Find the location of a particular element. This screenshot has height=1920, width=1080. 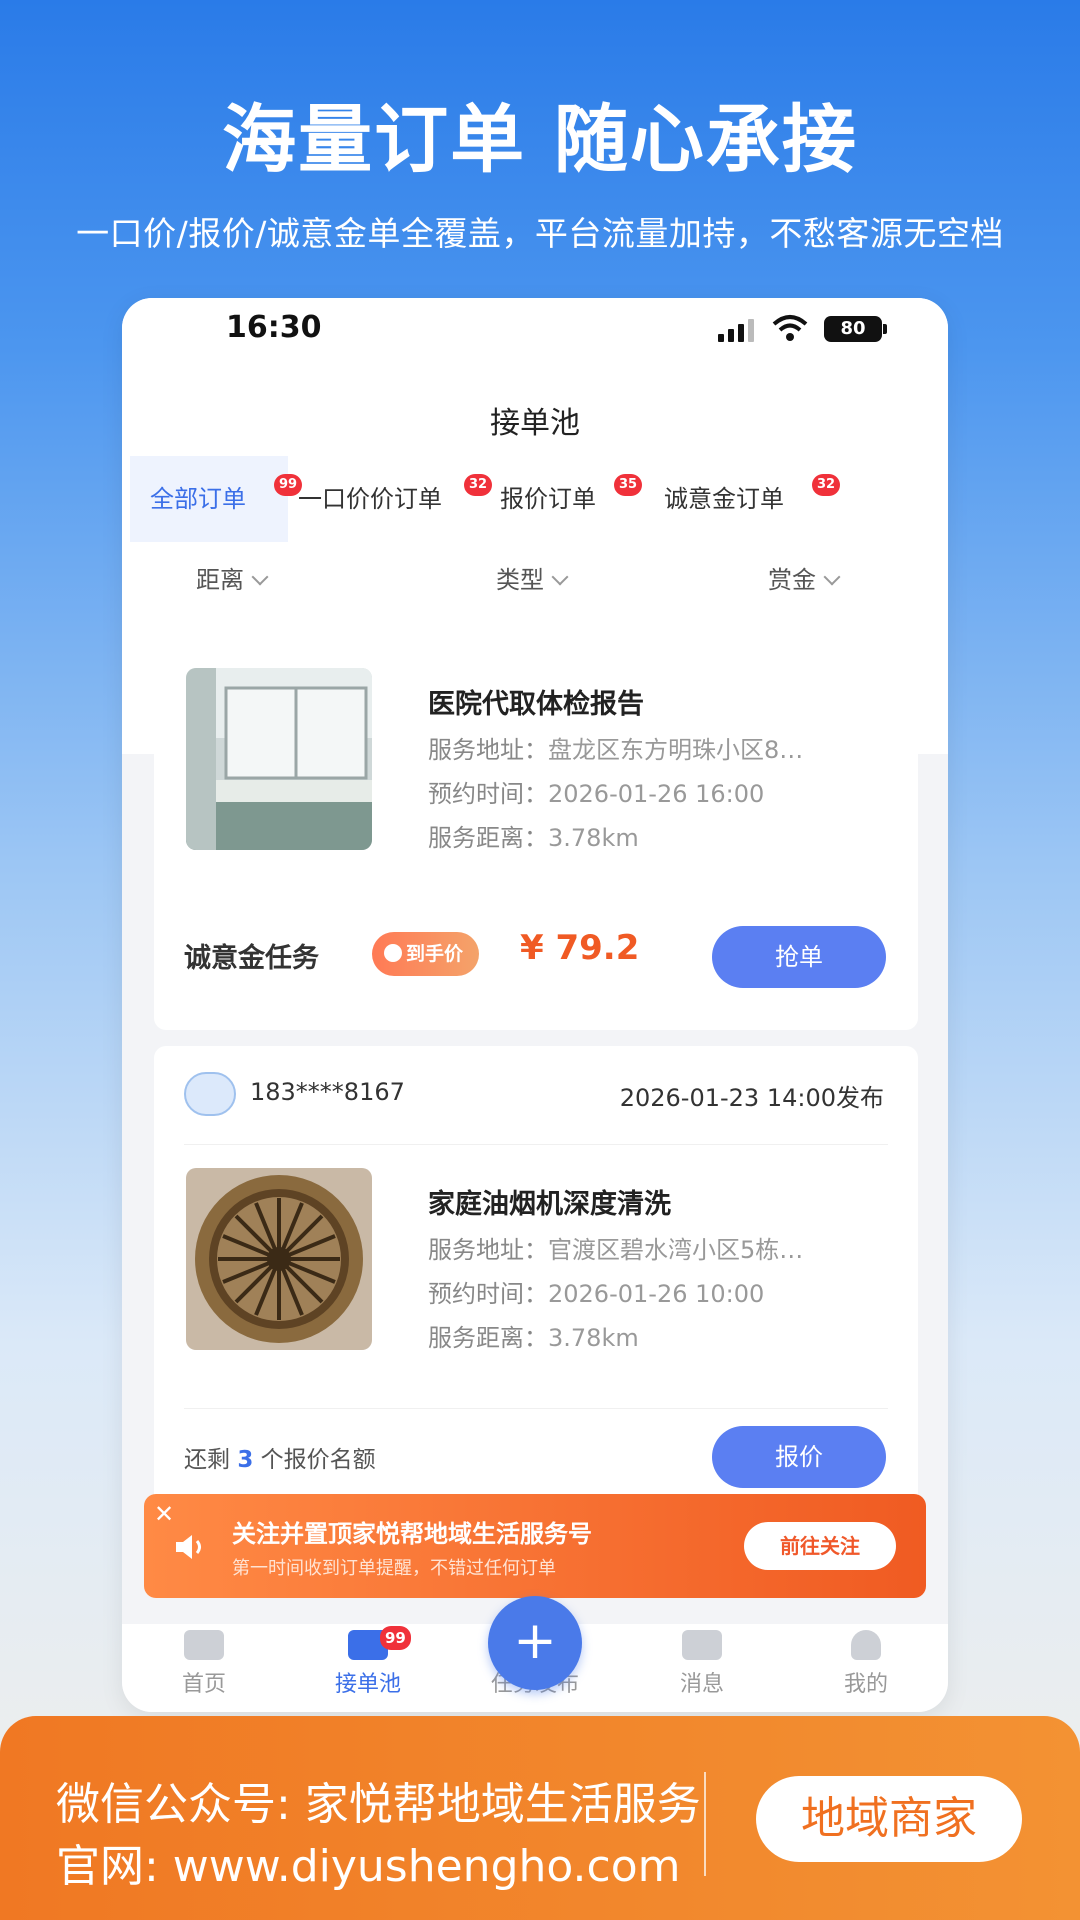

quota-prefix: 还剩 is located at coordinates (207, 1460).